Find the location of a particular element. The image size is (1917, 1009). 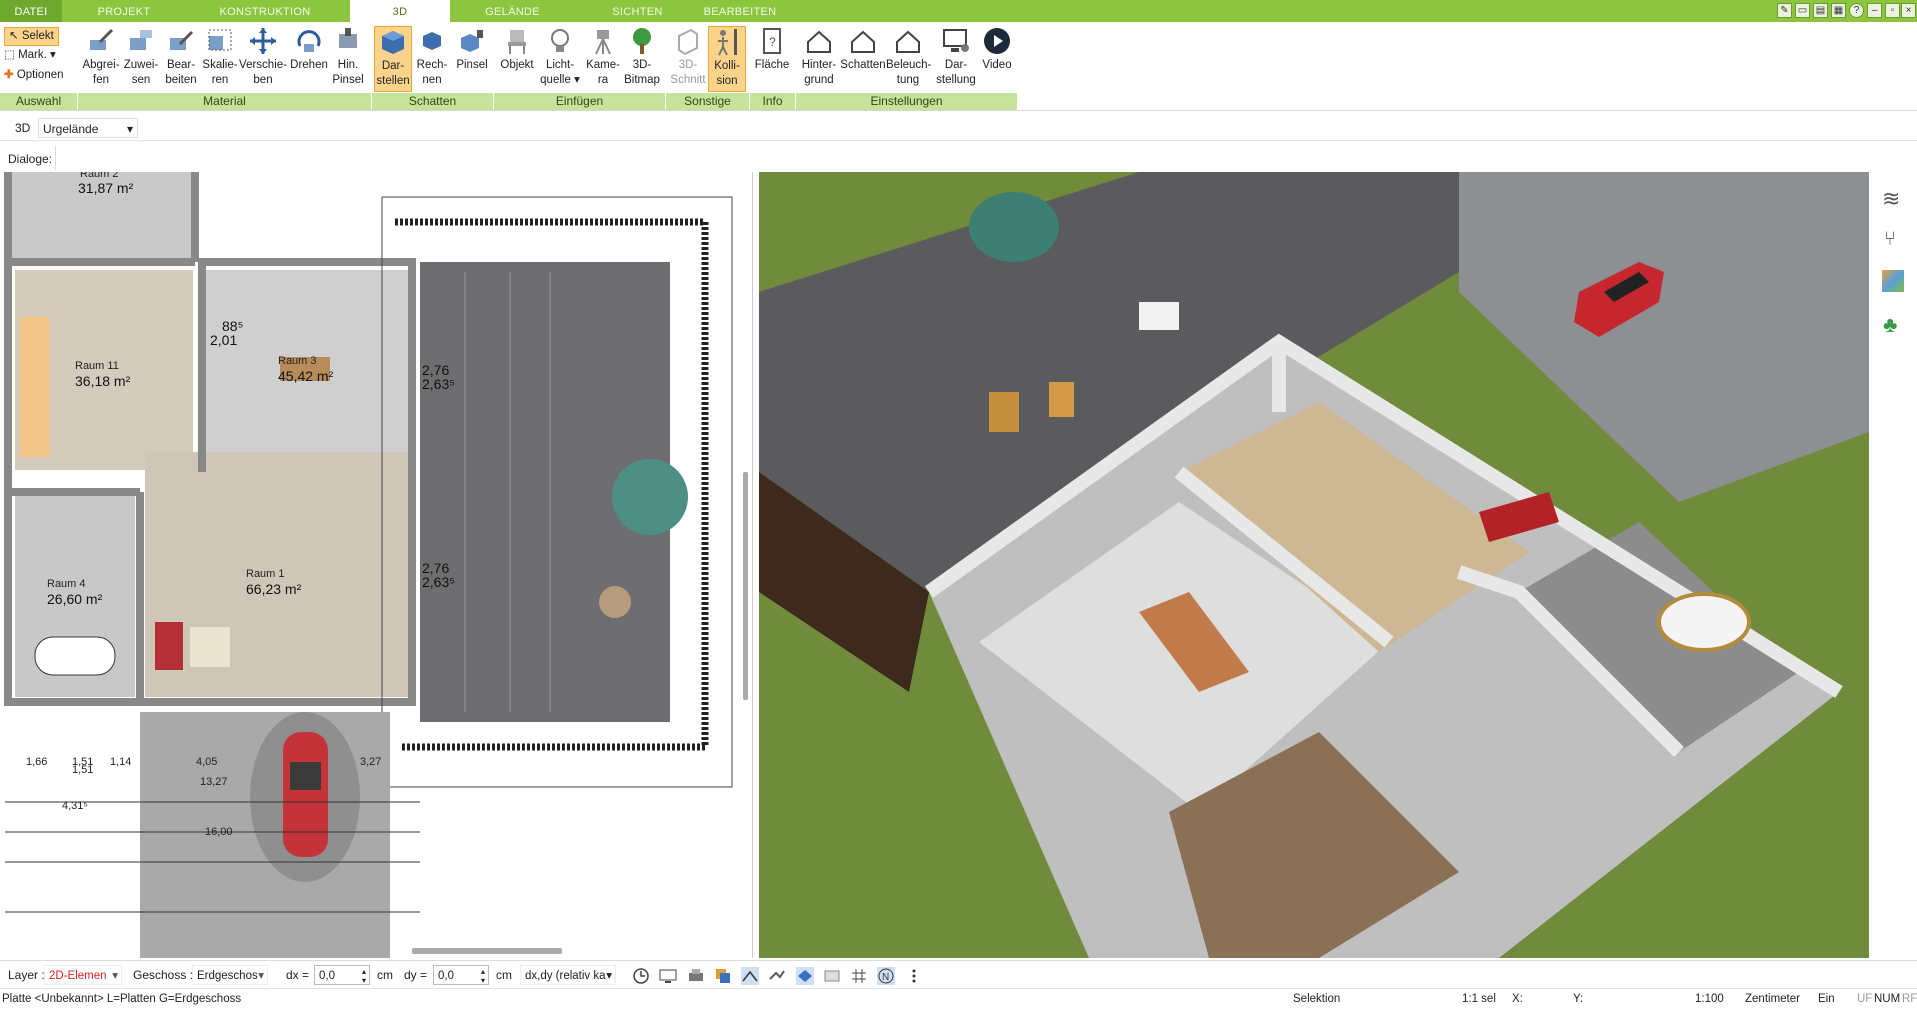

label: Pinsel is located at coordinates (348, 80).